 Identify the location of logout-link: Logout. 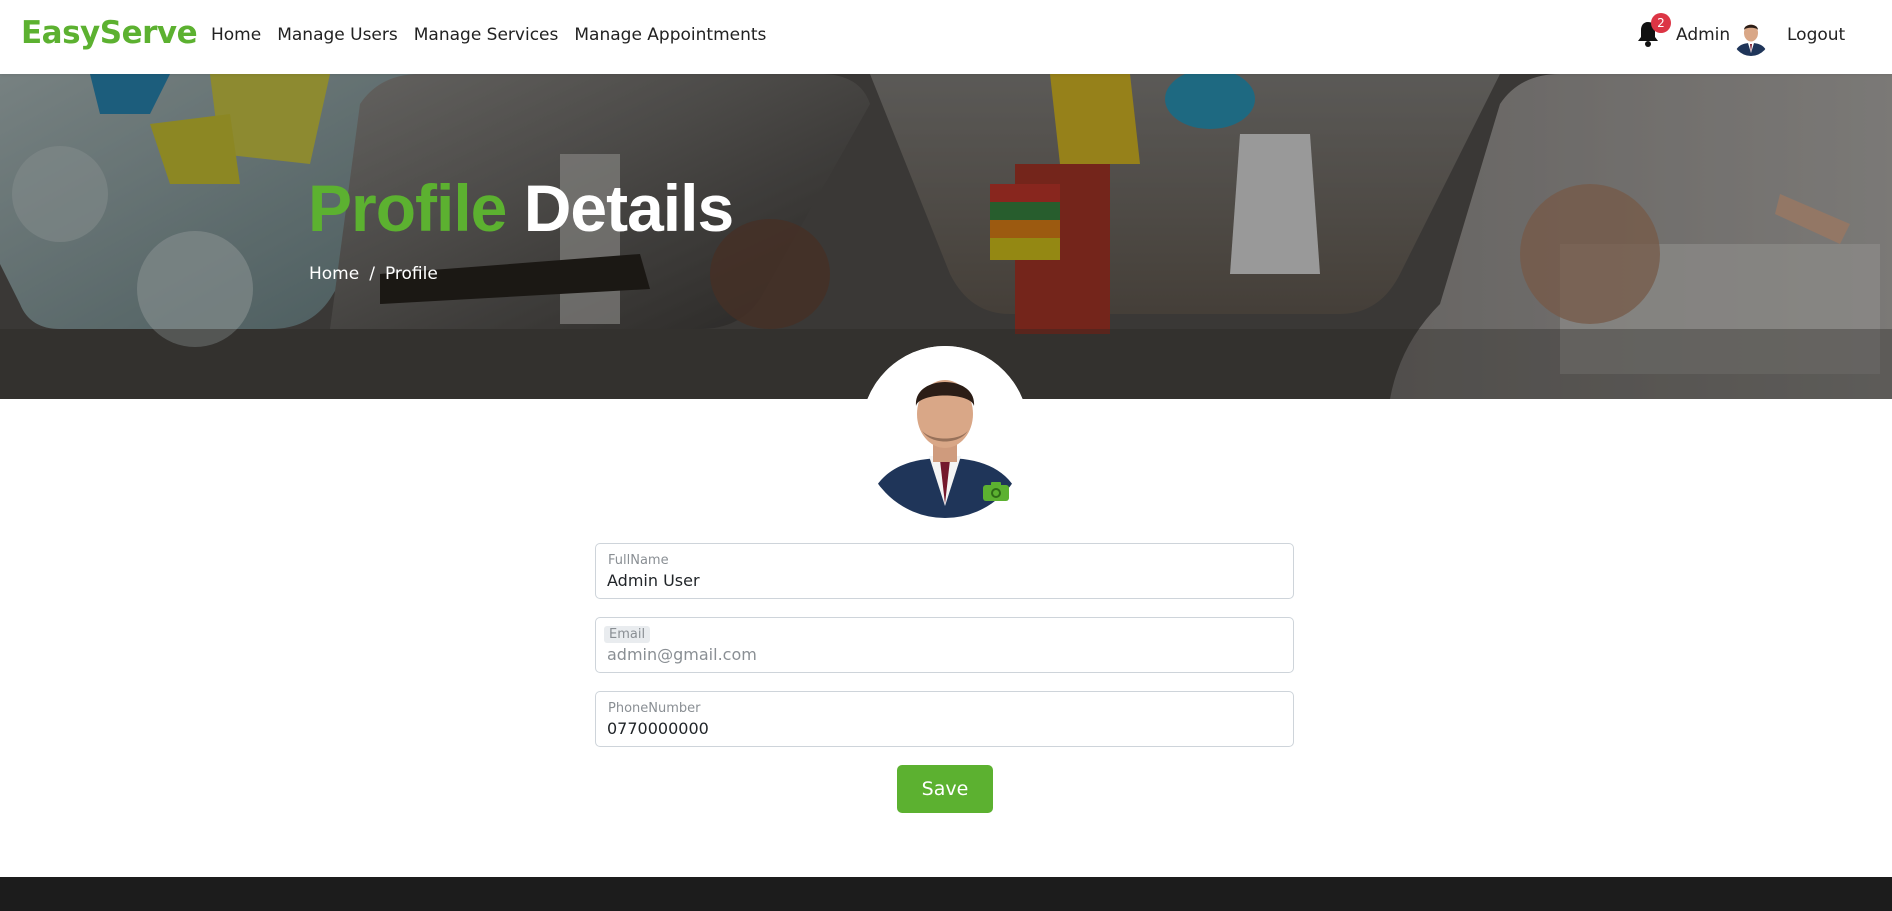
(1816, 35).